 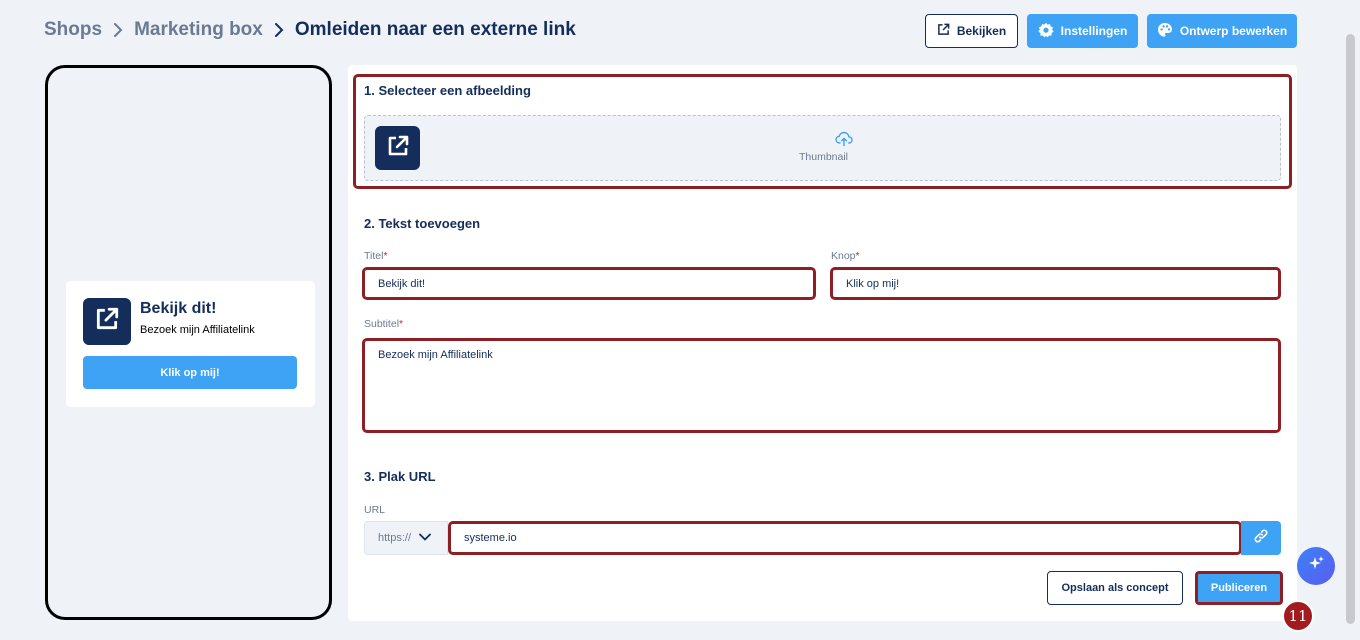 I want to click on url-field-label: URL, so click(x=375, y=510).